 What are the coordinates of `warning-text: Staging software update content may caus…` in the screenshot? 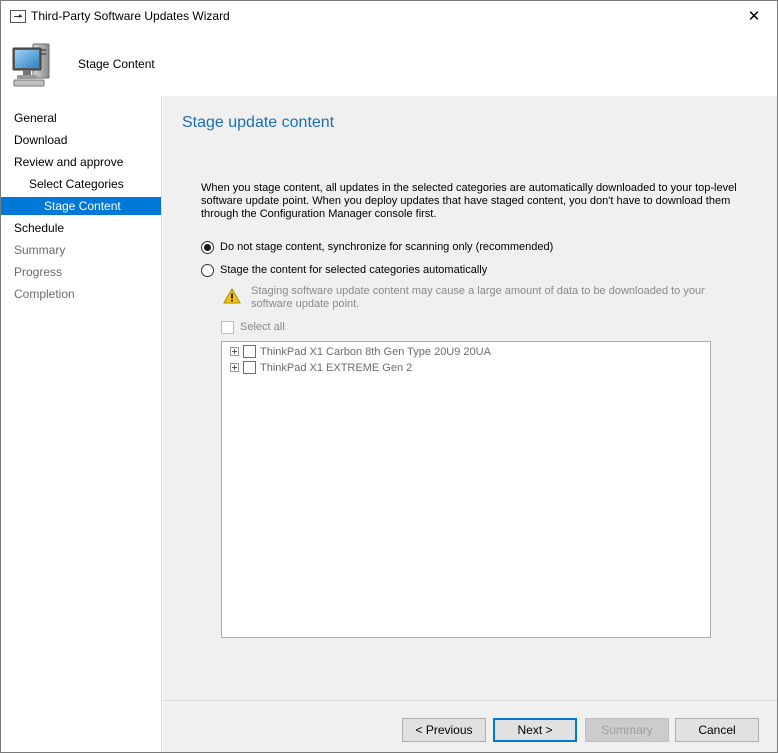 It's located at (478, 297).